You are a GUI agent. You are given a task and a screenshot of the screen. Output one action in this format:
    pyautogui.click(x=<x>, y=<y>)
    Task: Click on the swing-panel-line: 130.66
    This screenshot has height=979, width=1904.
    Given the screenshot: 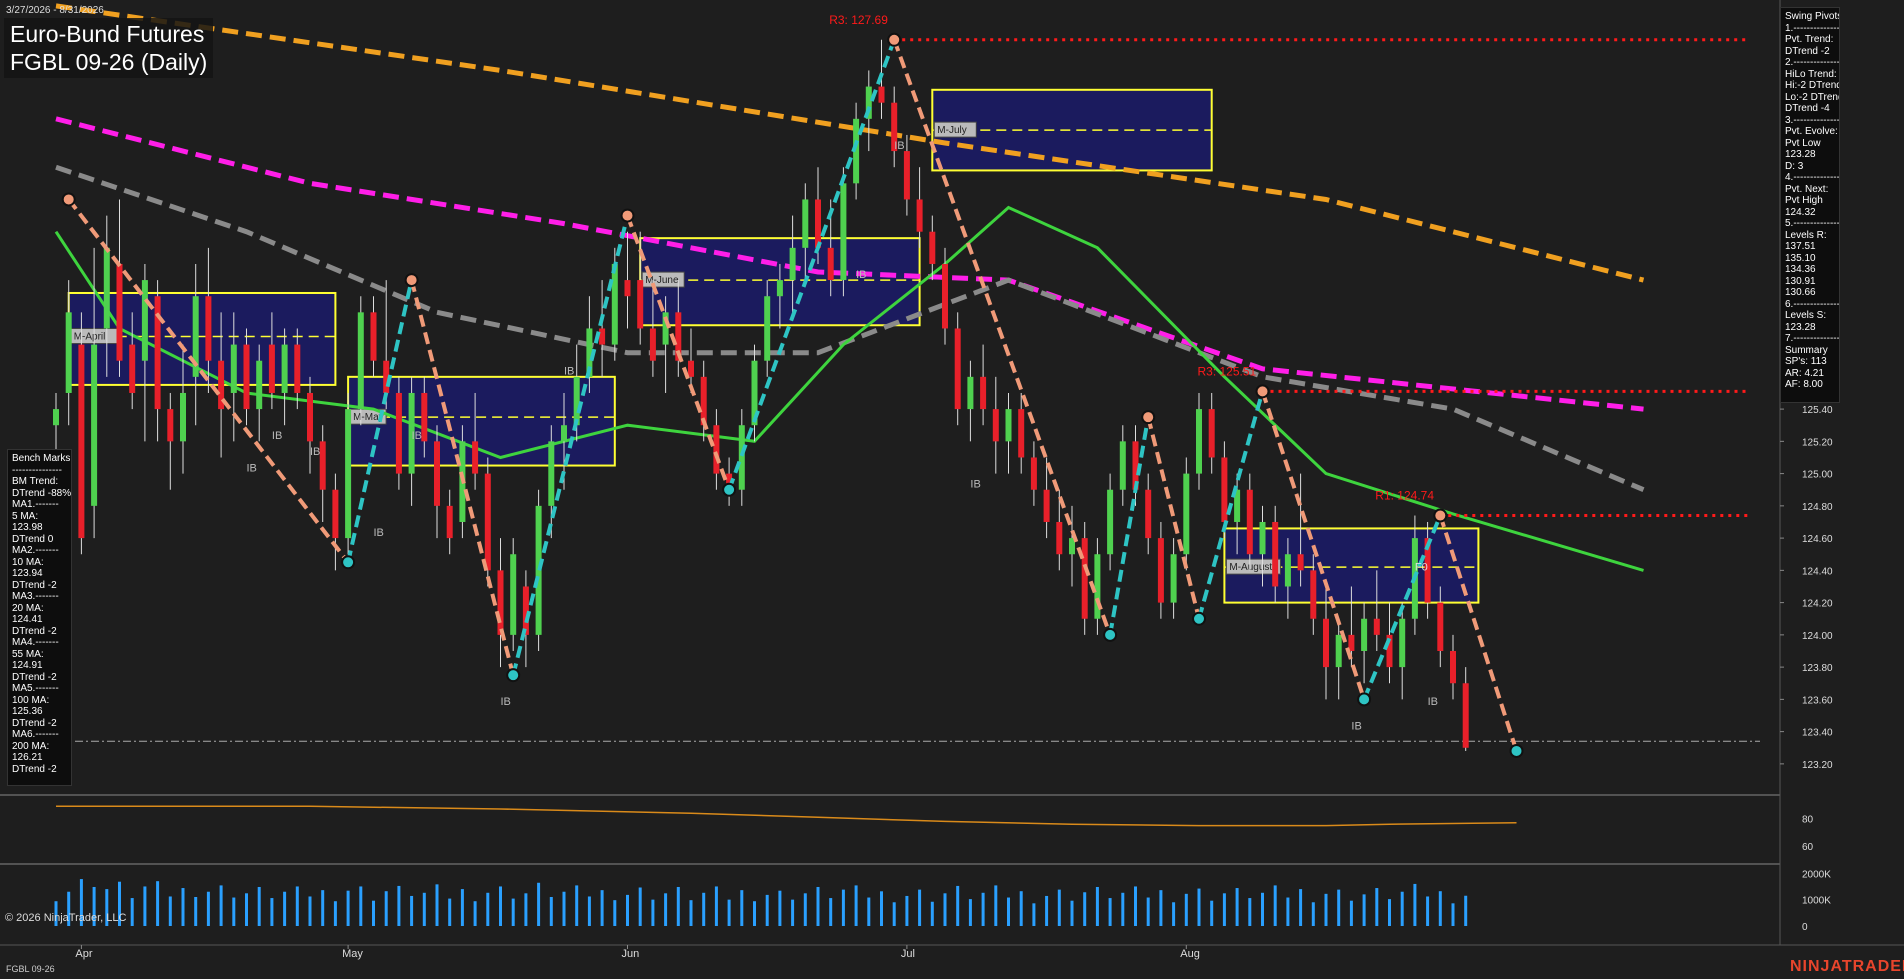 What is the action you would take?
    pyautogui.click(x=1800, y=292)
    